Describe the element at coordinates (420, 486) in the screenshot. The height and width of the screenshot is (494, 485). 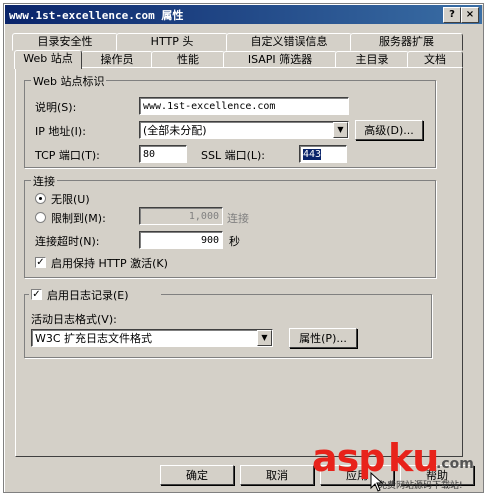
I see `watermark-tagline: 免费网站源码下载站!` at that location.